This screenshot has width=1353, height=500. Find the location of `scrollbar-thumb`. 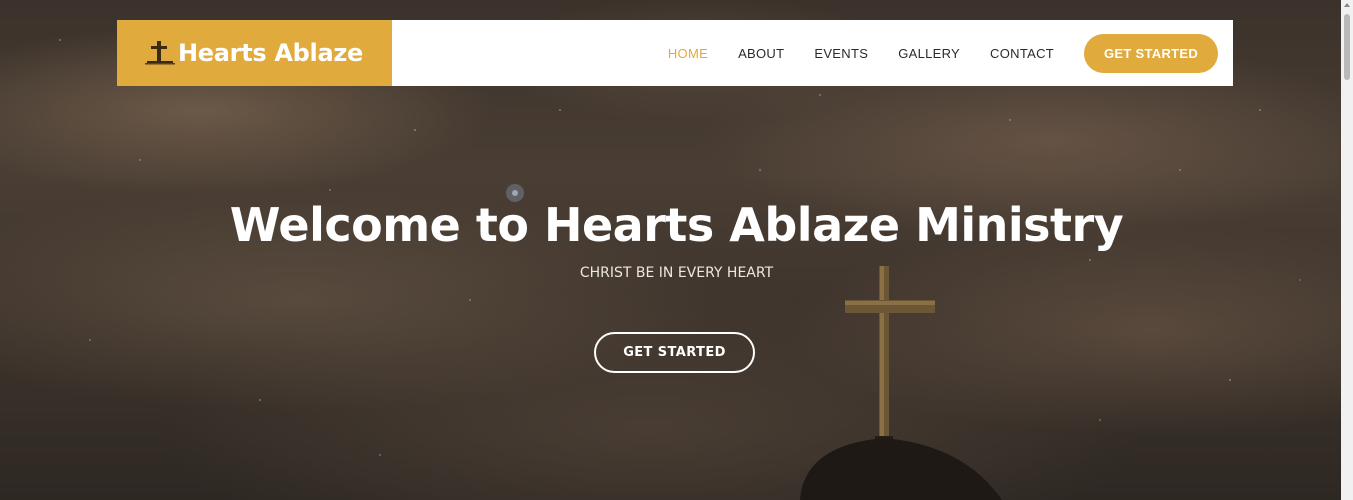

scrollbar-thumb is located at coordinates (1347, 47).